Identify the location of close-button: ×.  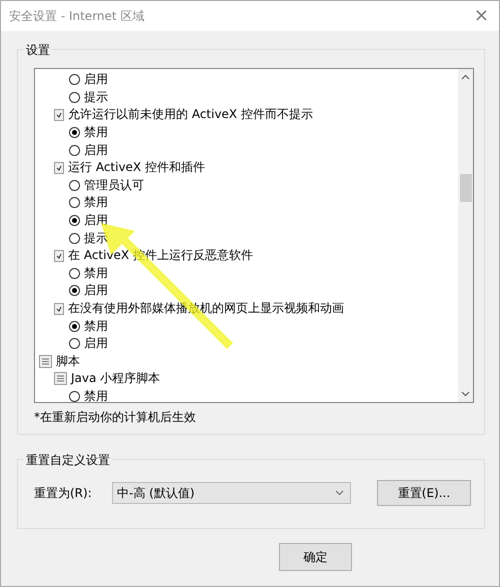
(481, 16).